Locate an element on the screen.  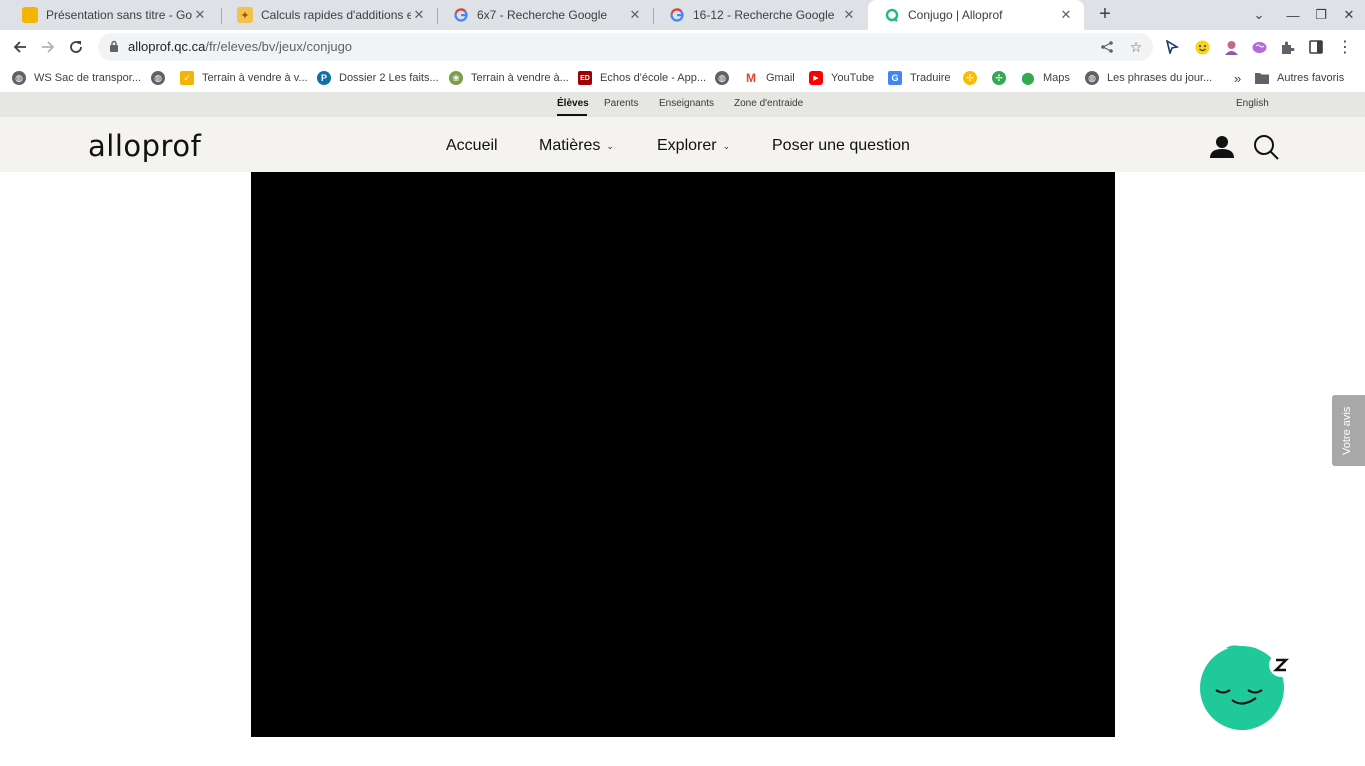
forward-icon is located at coordinates (48, 47).